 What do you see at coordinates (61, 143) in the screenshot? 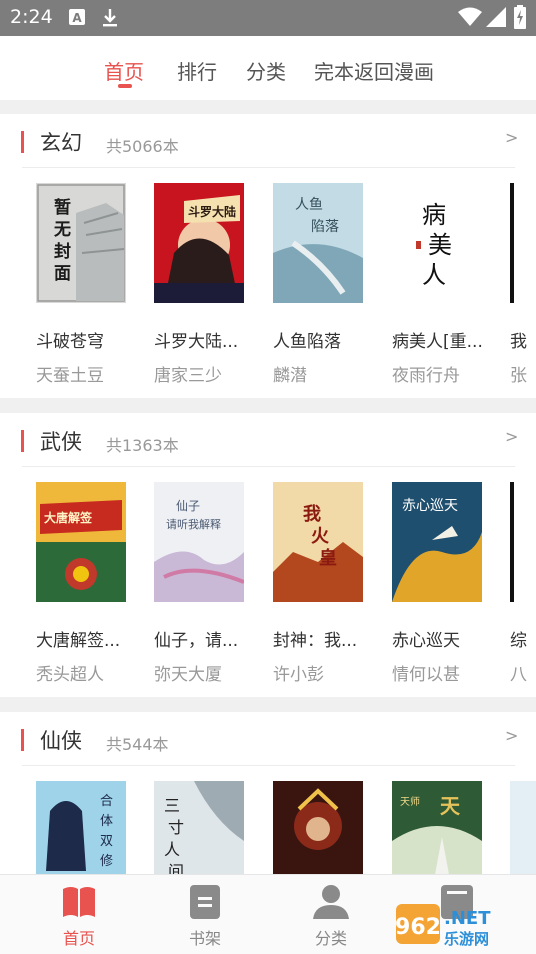
I see `section-title: 玄幻` at bounding box center [61, 143].